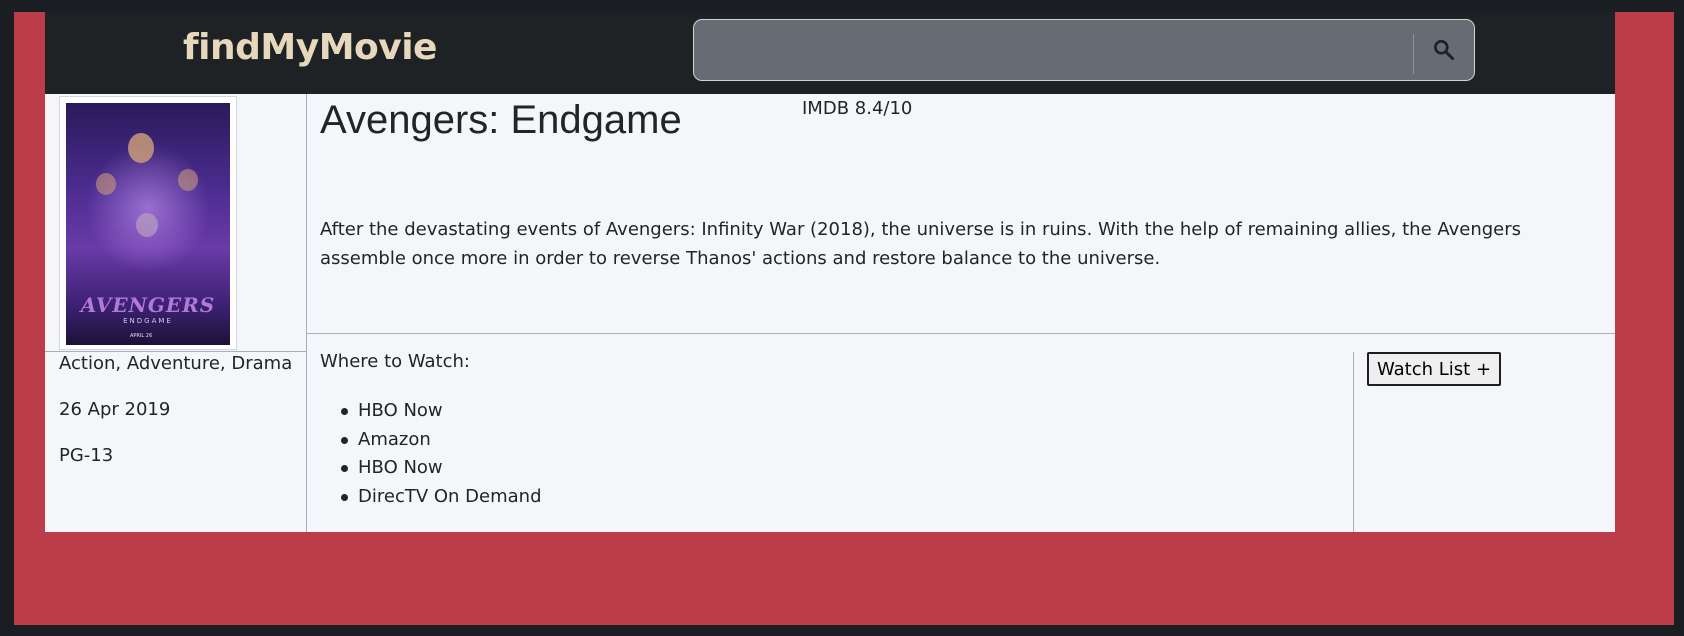 The image size is (1684, 636). Describe the element at coordinates (1434, 369) in the screenshot. I see `add-to-watchlist-button: Watch List +` at that location.